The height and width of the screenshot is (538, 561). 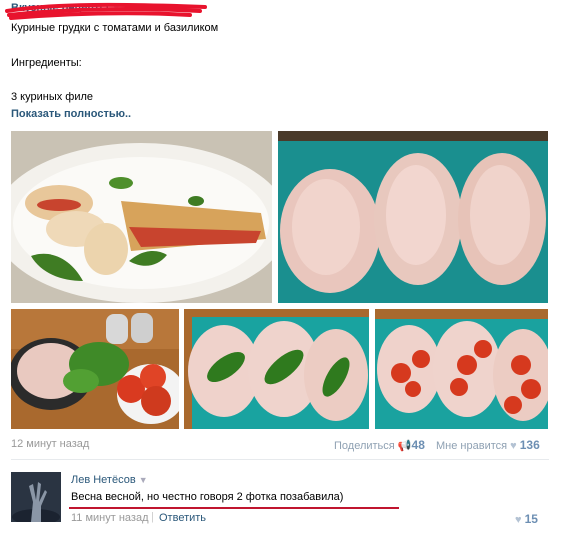 I want to click on megaphone-icon: 📢, so click(x=404, y=446).